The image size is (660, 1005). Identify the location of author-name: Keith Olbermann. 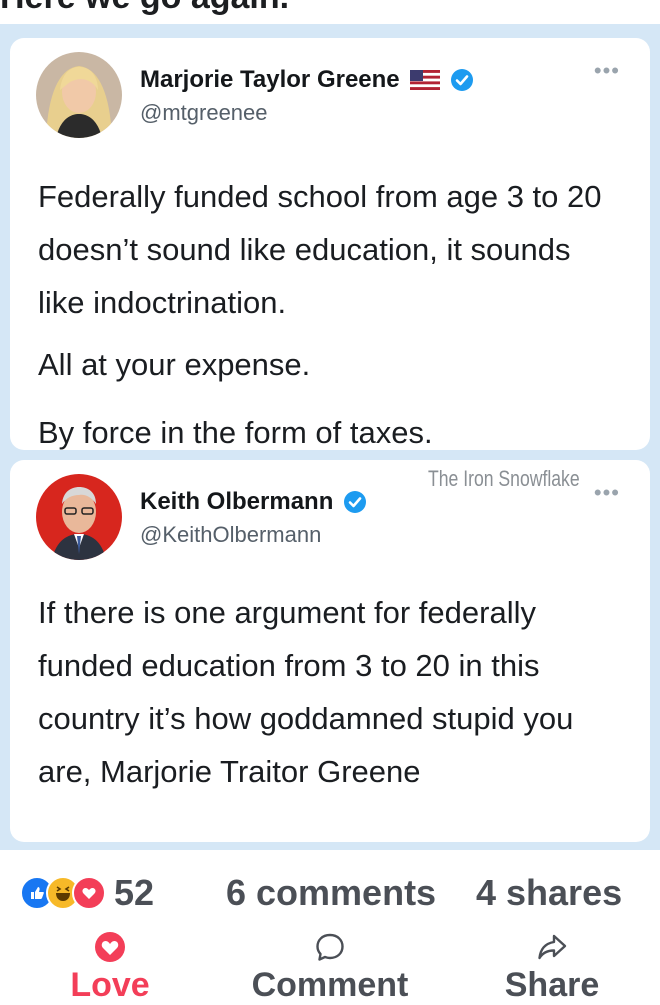
(237, 501).